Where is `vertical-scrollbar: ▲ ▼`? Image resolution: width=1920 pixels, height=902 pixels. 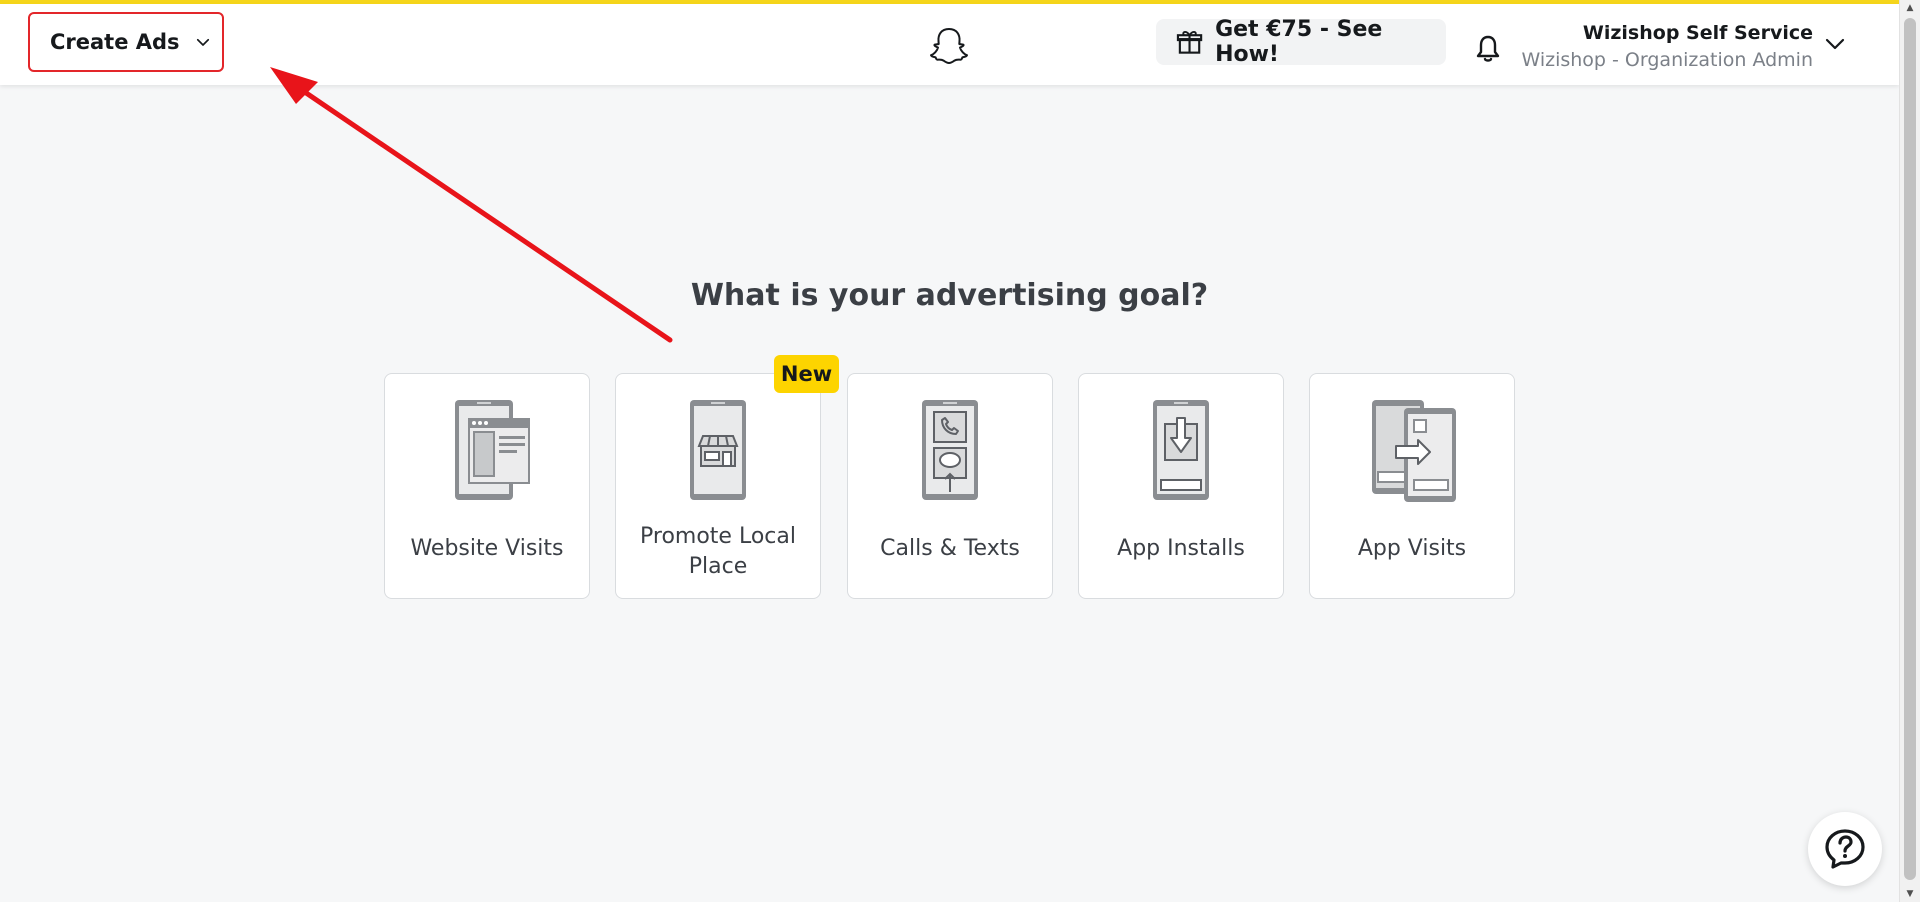
vertical-scrollbar: ▲ ▼ is located at coordinates (1909, 451).